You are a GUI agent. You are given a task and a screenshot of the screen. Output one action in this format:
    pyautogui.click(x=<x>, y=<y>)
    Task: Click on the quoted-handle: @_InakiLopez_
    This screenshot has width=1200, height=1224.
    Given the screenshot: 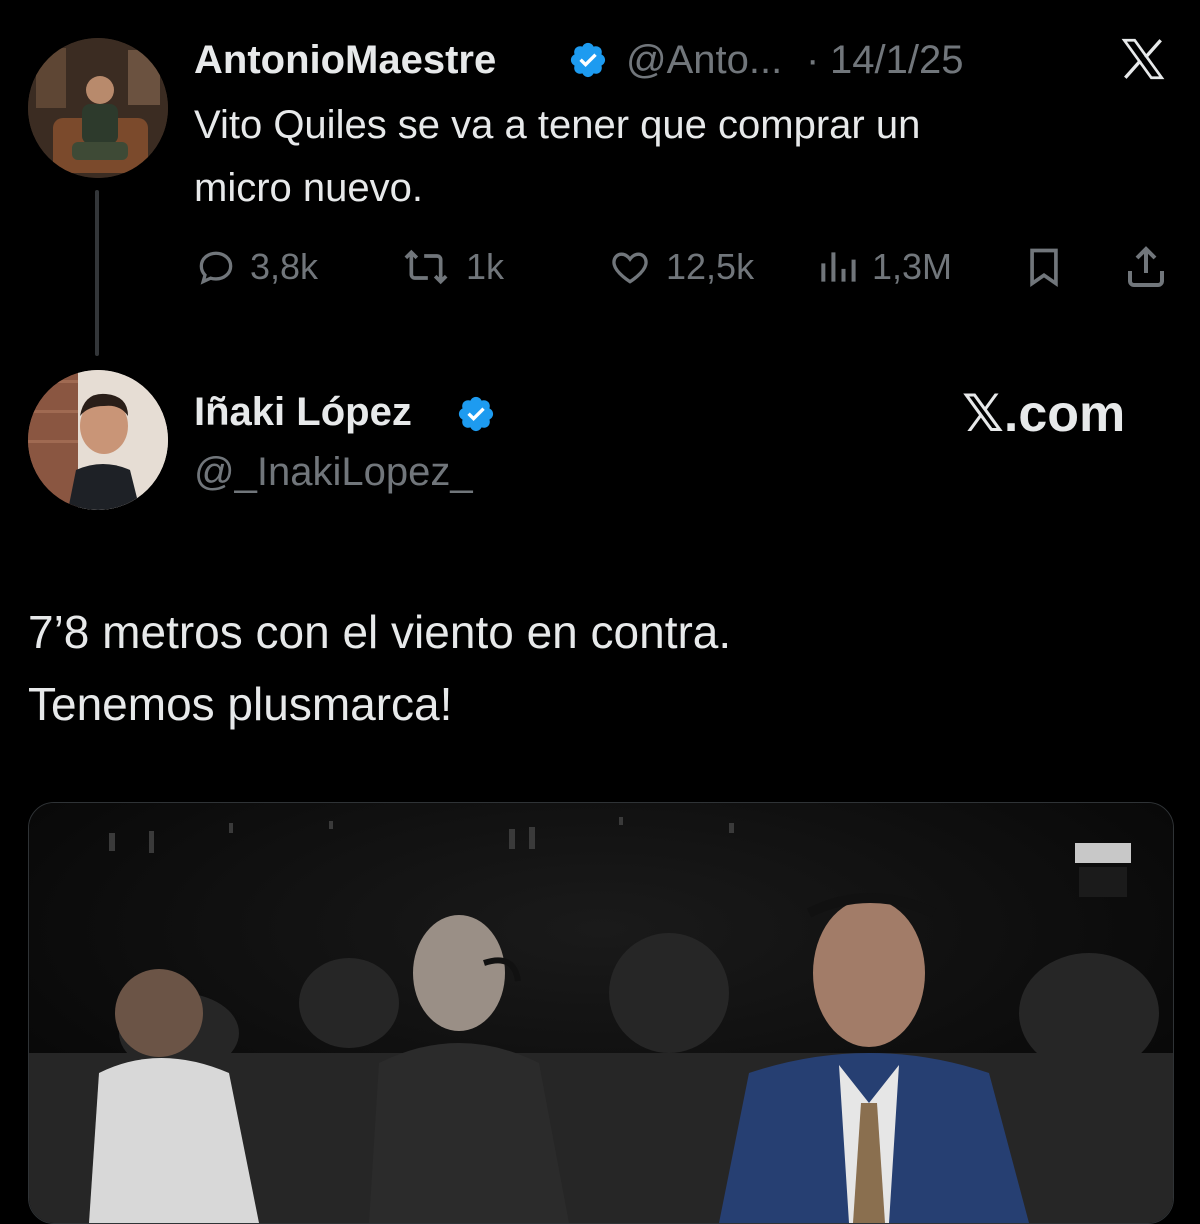 What is the action you would take?
    pyautogui.click(x=333, y=472)
    